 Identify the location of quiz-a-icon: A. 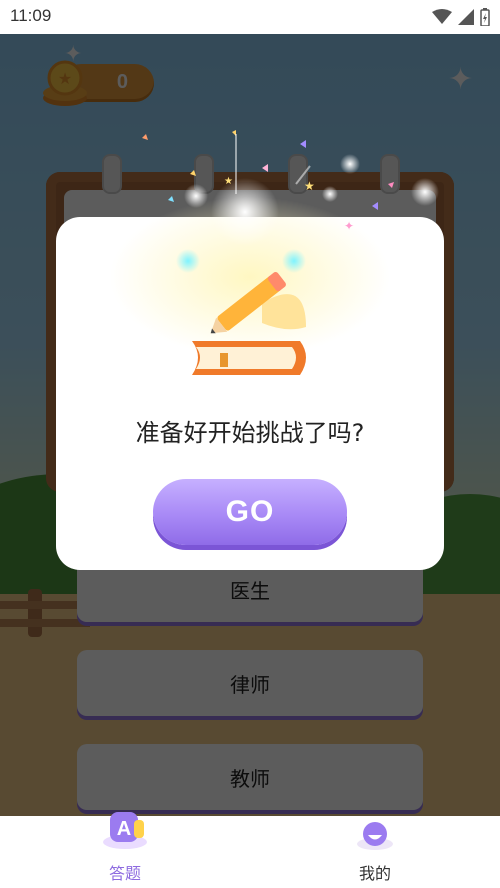
(125, 830).